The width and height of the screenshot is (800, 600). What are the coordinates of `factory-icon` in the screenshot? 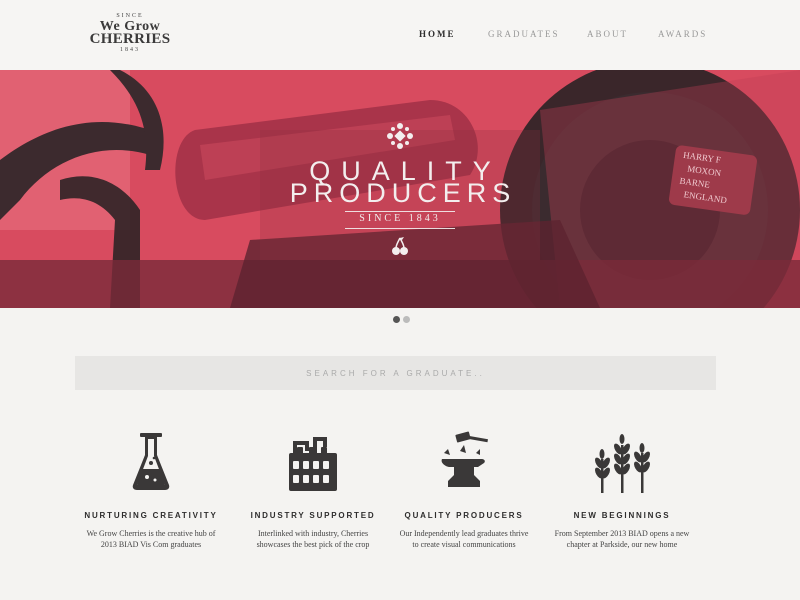 It's located at (313, 460).